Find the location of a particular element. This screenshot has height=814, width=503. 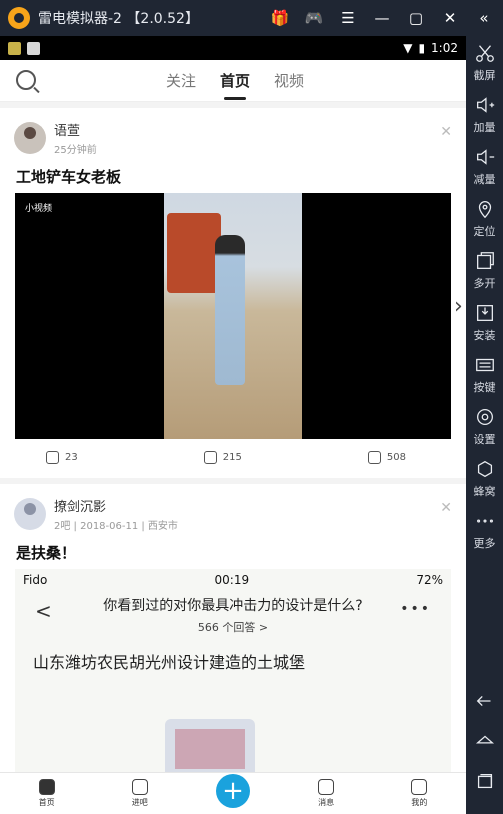

recent-apps-icon is located at coordinates (484, 780).